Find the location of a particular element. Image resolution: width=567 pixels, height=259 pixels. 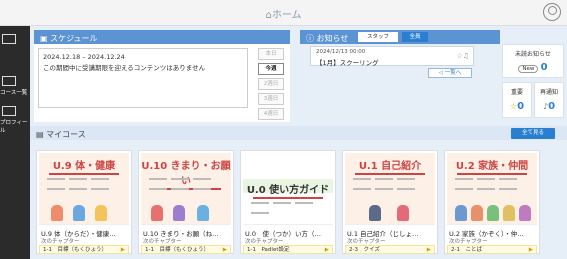

profile-icon is located at coordinates (9, 111).